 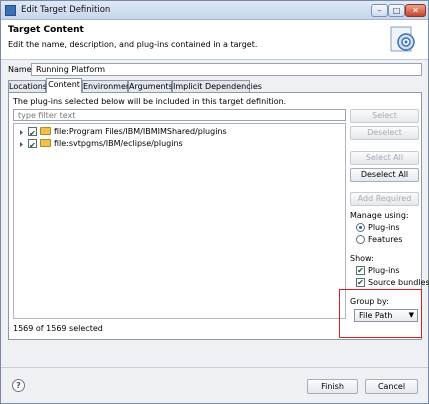 What do you see at coordinates (384, 116) in the screenshot?
I see `select-button: Select` at bounding box center [384, 116].